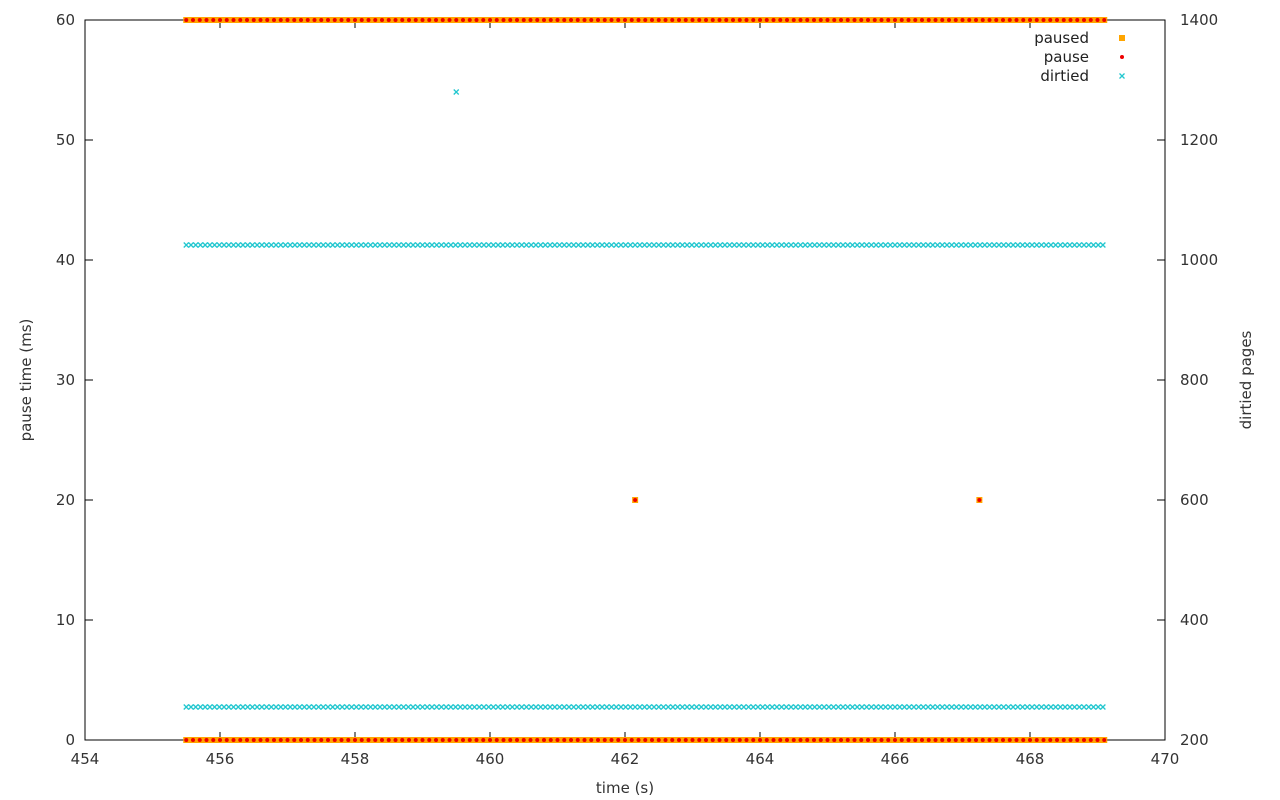 This screenshot has height=800, width=1280. I want to click on y2-tick-label: 600, so click(1194, 500).